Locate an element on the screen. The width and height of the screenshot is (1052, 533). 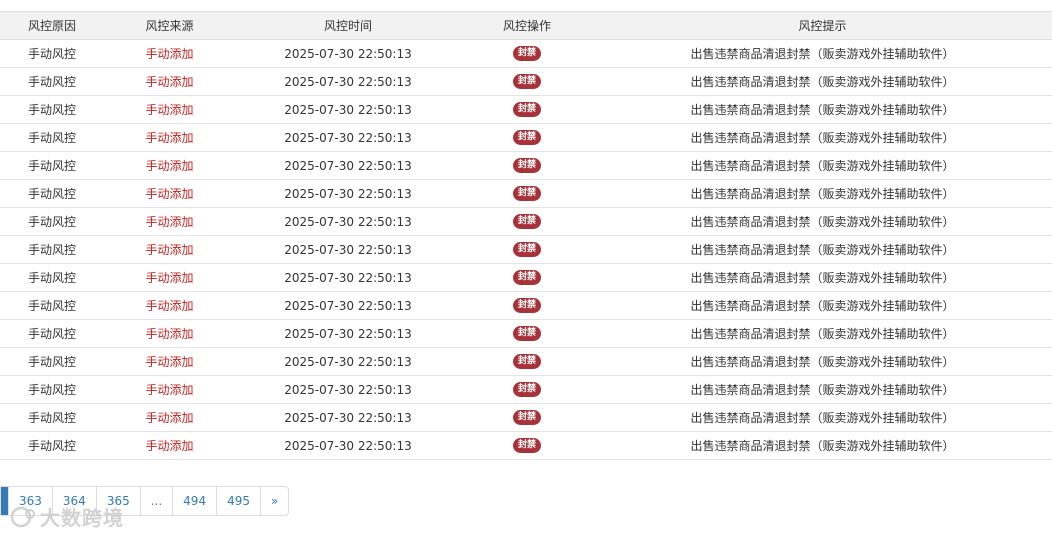
column-header-hint: 风控提示 is located at coordinates (822, 25).